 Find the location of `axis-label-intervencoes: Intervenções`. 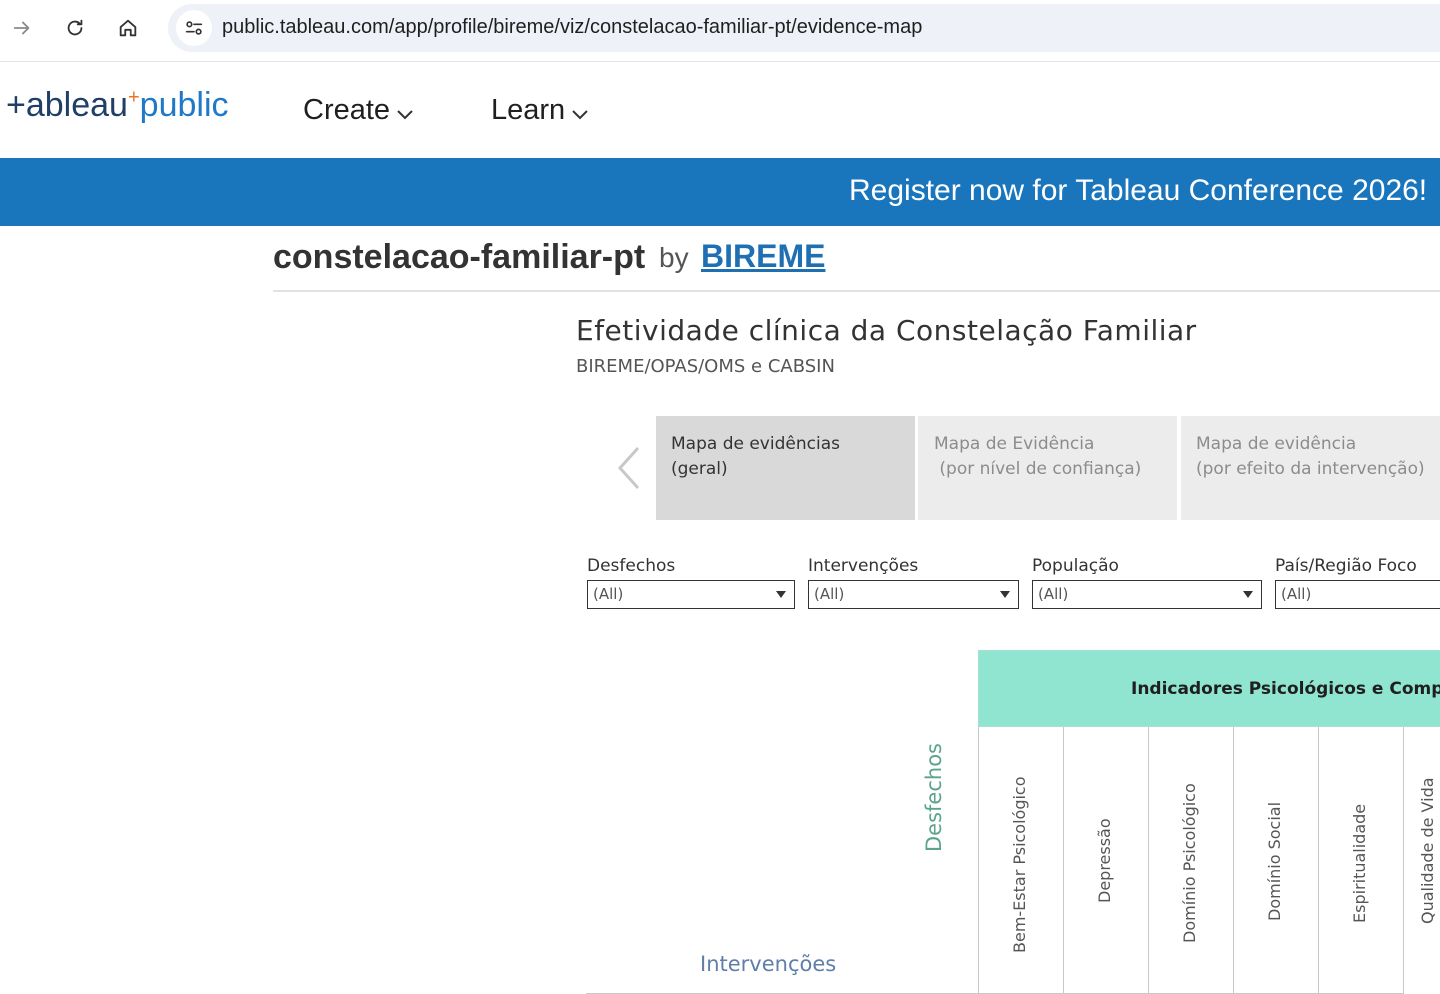

axis-label-intervencoes: Intervenções is located at coordinates (768, 964).